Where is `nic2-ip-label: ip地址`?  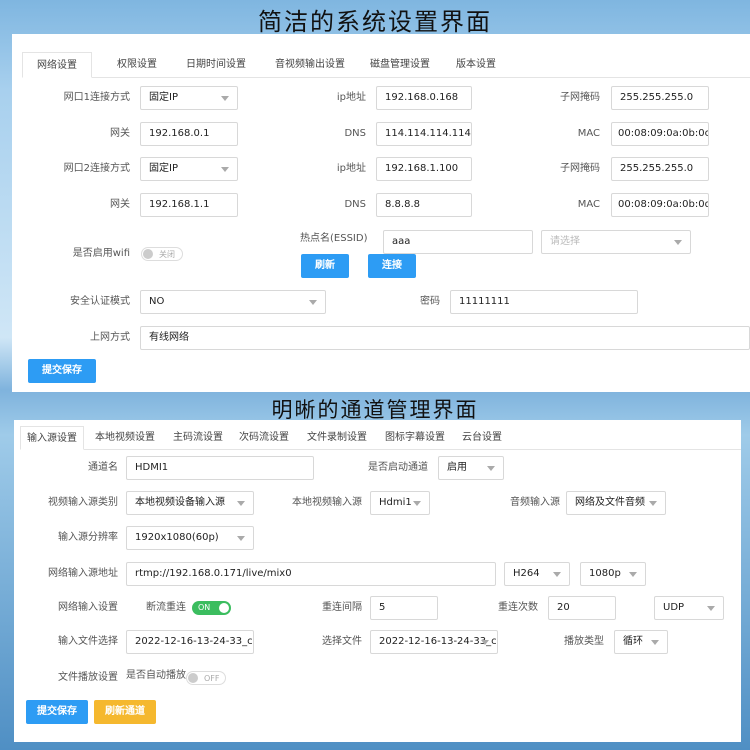 nic2-ip-label: ip地址 is located at coordinates (351, 168).